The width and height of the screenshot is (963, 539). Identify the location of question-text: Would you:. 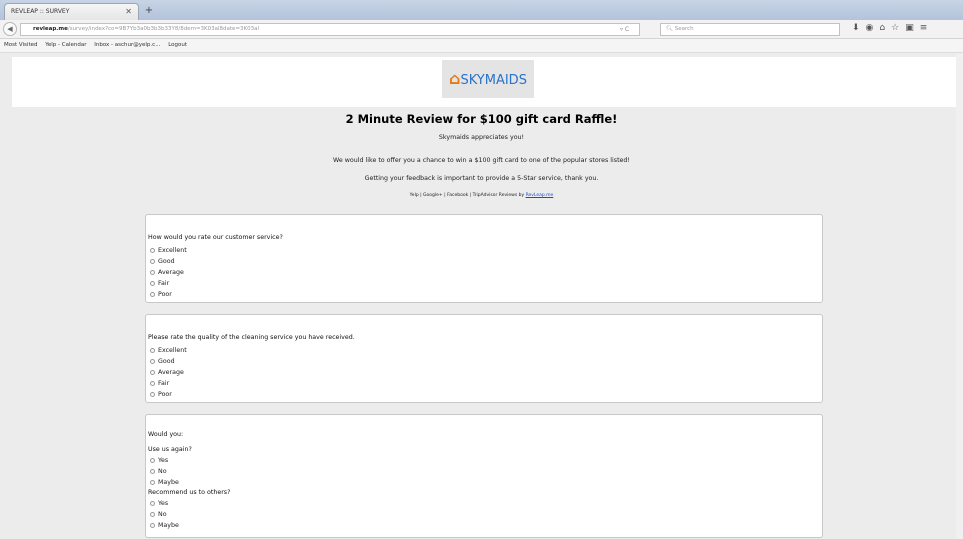
(166, 434).